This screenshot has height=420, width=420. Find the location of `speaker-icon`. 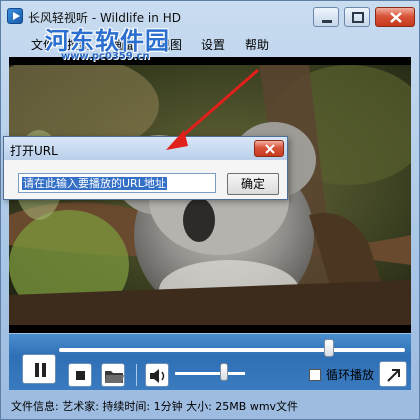

speaker-icon is located at coordinates (157, 376).